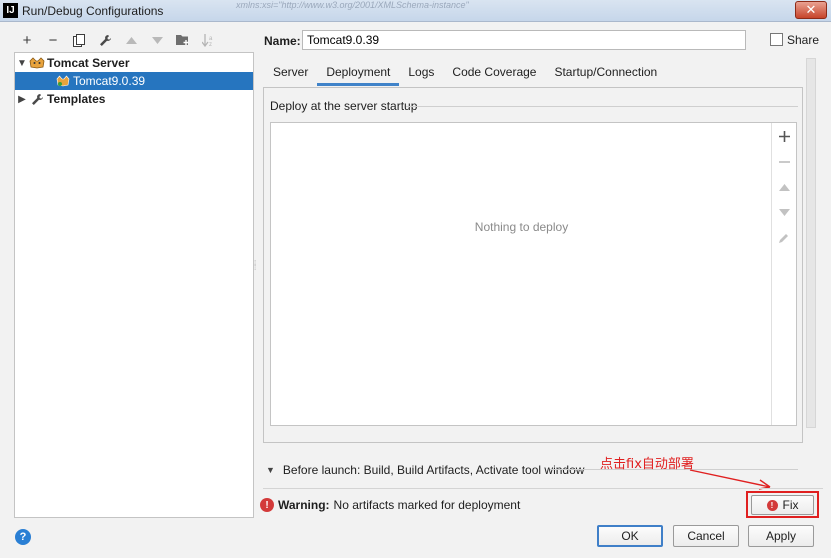  I want to click on error-icon: !, so click(267, 505).